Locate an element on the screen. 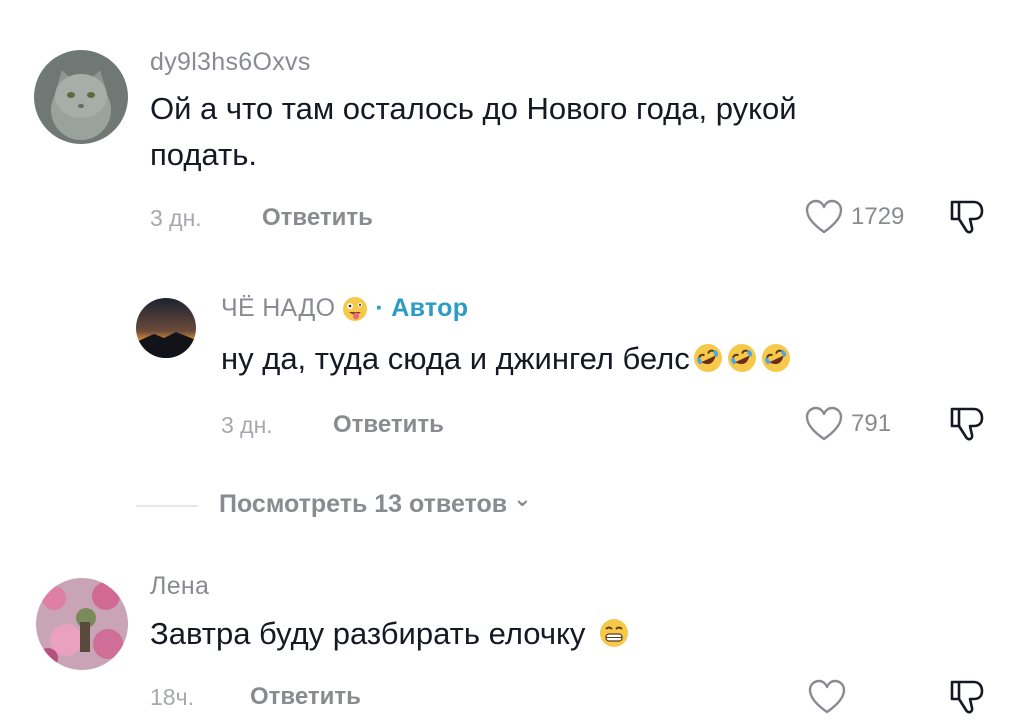  comment-username: Лена is located at coordinates (179, 586).